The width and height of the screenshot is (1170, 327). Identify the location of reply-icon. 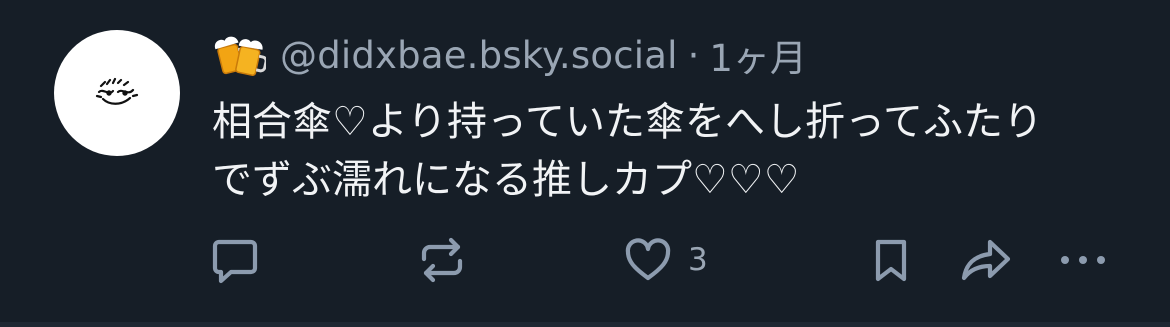
(235, 261).